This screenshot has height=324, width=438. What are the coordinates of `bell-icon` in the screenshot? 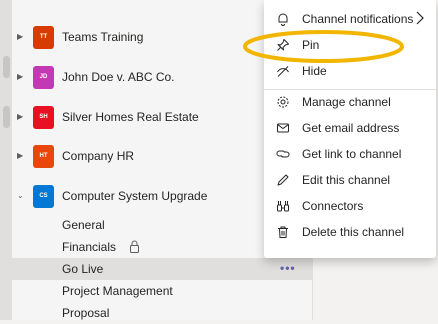 It's located at (283, 19).